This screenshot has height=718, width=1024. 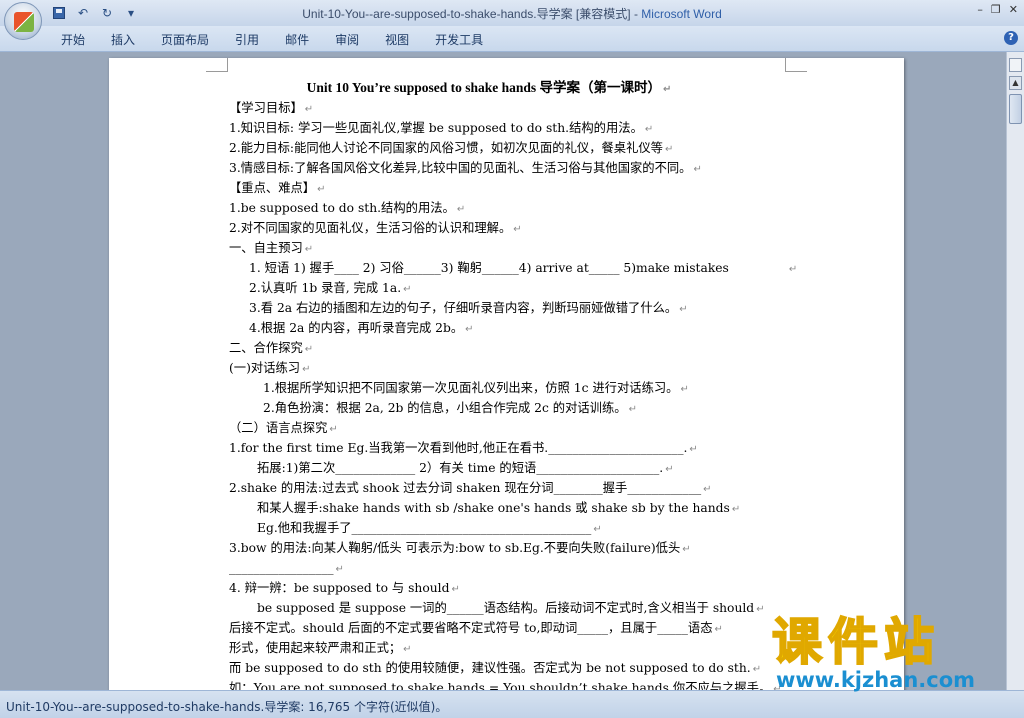 I want to click on ribbon: 开始 插入 页面布局 引用 邮件 审阅 视图 开发工具 ?, so click(x=512, y=39).